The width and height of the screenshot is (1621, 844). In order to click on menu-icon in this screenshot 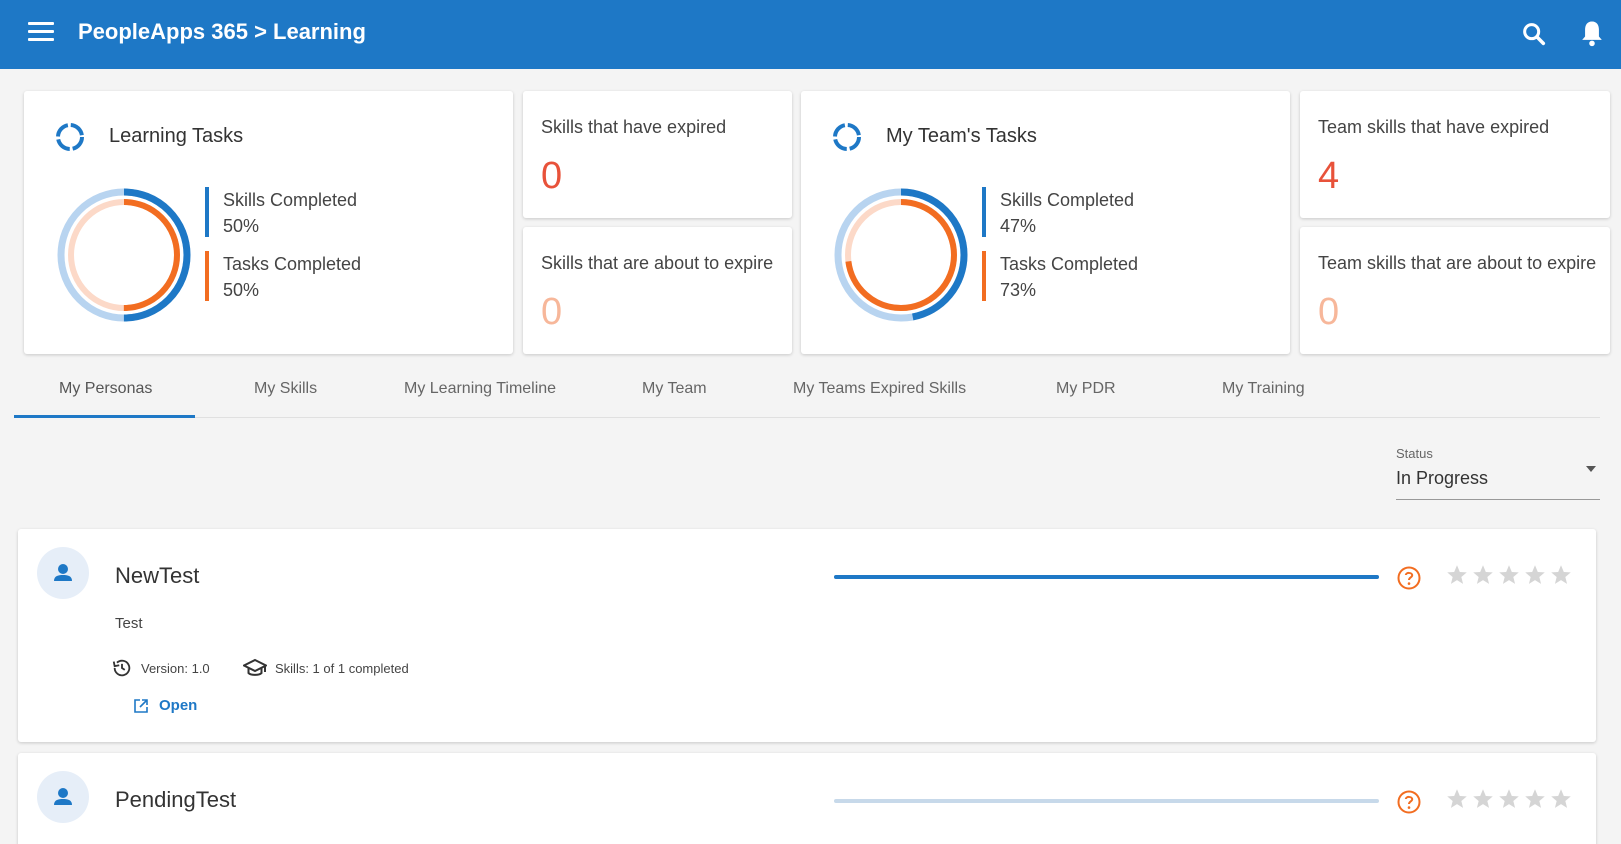, I will do `click(41, 33)`.